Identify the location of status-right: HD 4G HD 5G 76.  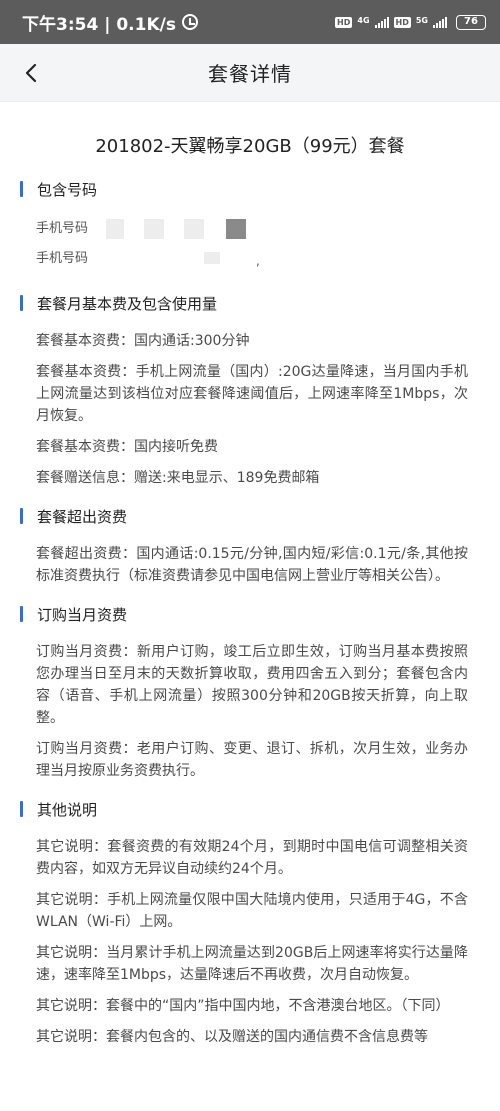
(410, 22).